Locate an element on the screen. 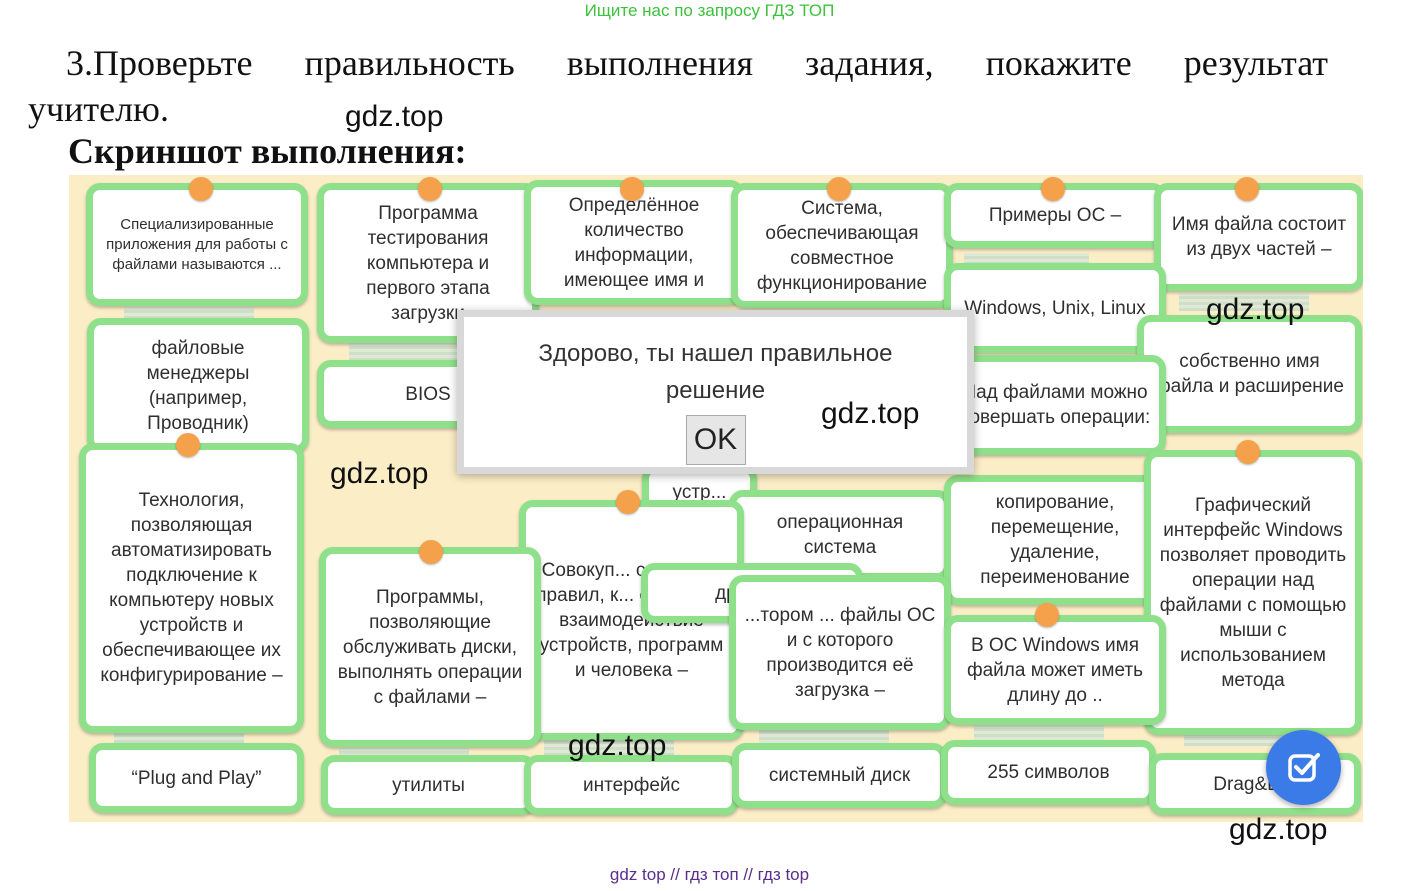 Image resolution: width=1419 pixels, height=891 pixels. answer-card: Windows, Unix, Linux is located at coordinates (1055, 308).